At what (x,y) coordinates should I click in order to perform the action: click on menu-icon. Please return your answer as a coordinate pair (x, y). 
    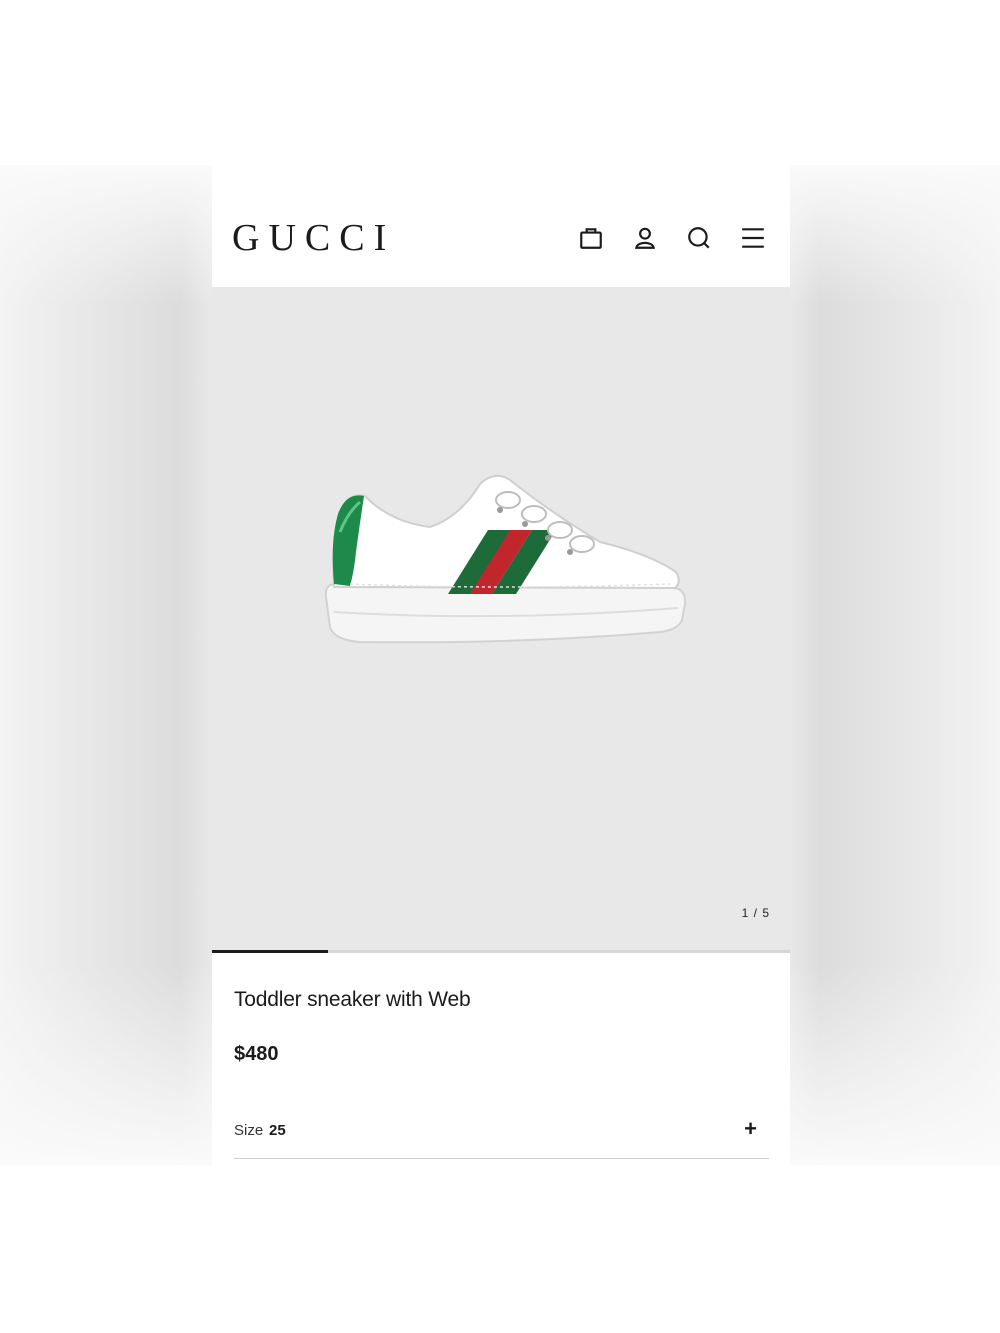
    Looking at the image, I should click on (753, 238).